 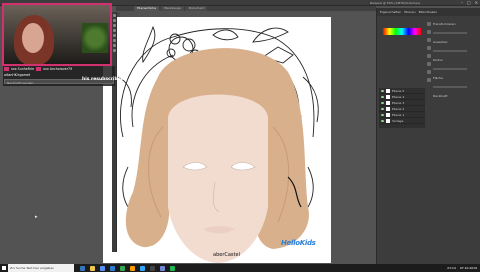 I want to click on appearance-panel-icon, so click(x=429, y=80).